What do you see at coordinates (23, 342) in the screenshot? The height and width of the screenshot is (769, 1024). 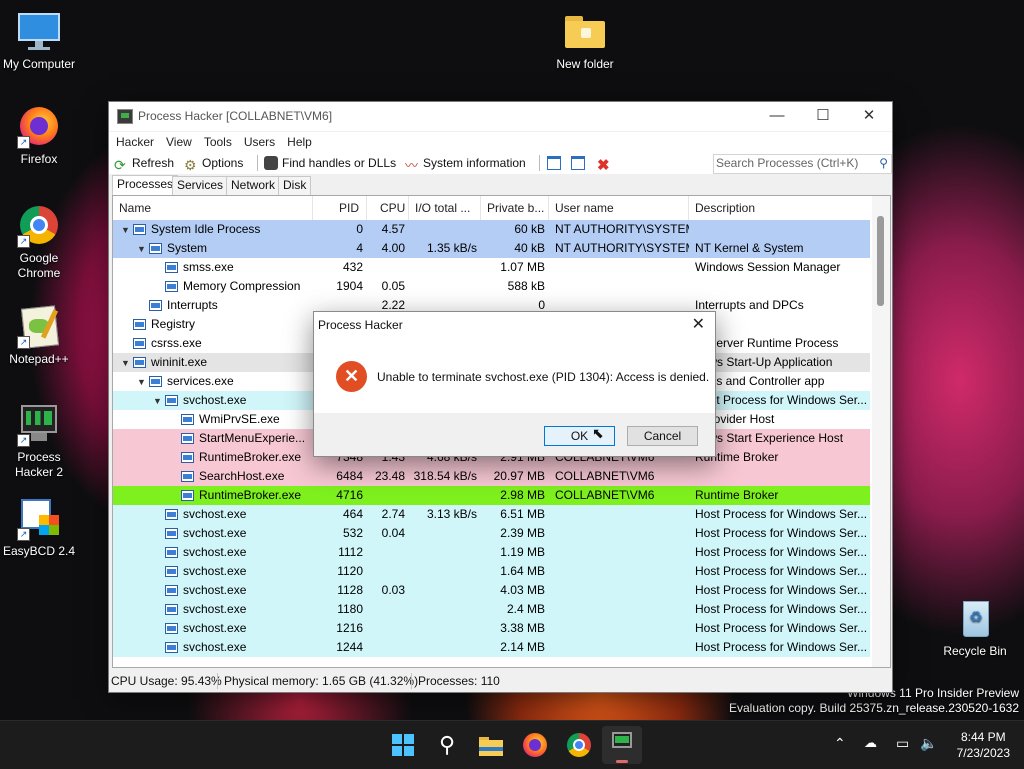 I see `shortcut-arrow-icon: ↗` at bounding box center [23, 342].